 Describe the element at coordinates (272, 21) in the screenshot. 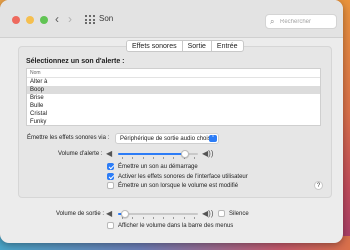

I see `search-icon: ⌕` at that location.